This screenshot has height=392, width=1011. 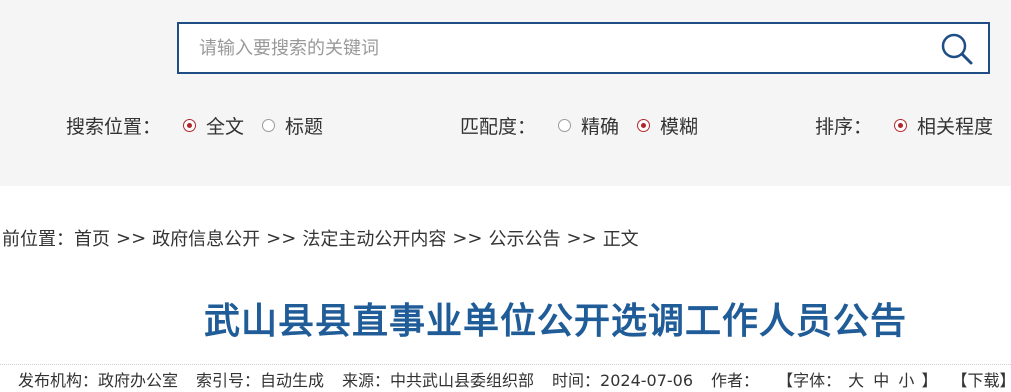 I want to click on breadcrumb-home: 首页, so click(x=92, y=238).